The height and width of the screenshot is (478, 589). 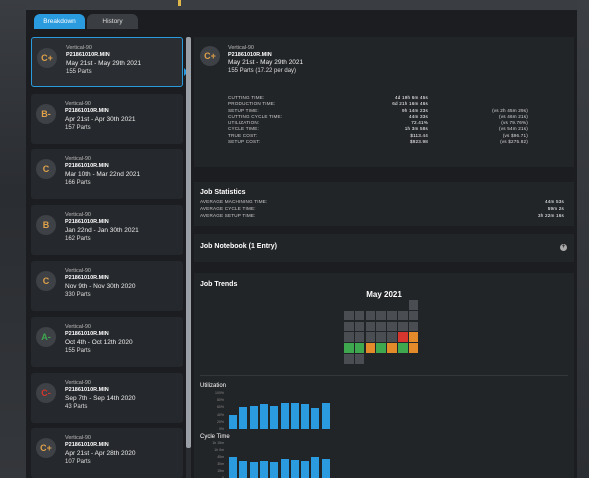 What do you see at coordinates (220, 407) in the screenshot?
I see `axis-tick-label: 60%` at bounding box center [220, 407].